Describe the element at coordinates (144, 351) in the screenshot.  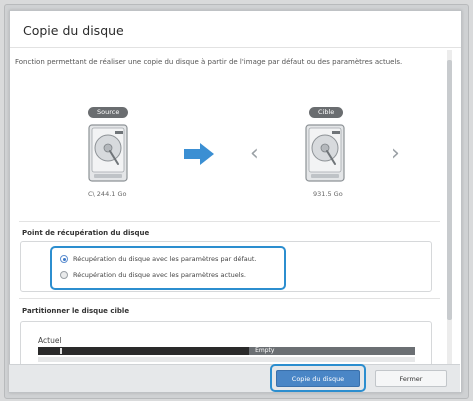
I see `partition-used-segment` at that location.